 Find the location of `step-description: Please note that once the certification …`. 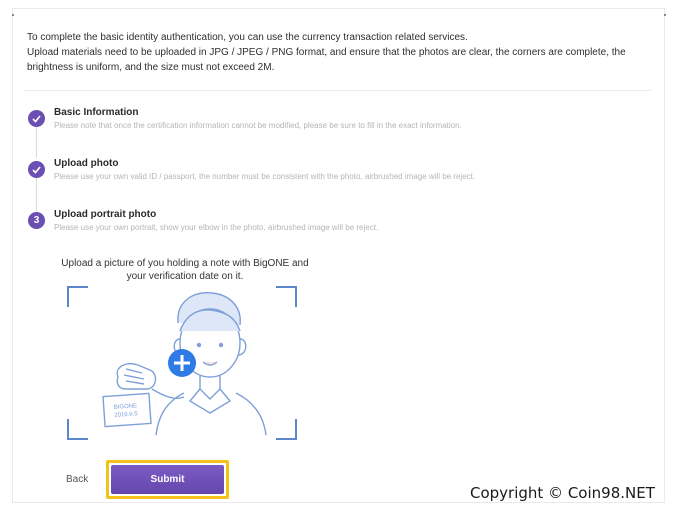

step-description: Please note that once the certification … is located at coordinates (258, 125).